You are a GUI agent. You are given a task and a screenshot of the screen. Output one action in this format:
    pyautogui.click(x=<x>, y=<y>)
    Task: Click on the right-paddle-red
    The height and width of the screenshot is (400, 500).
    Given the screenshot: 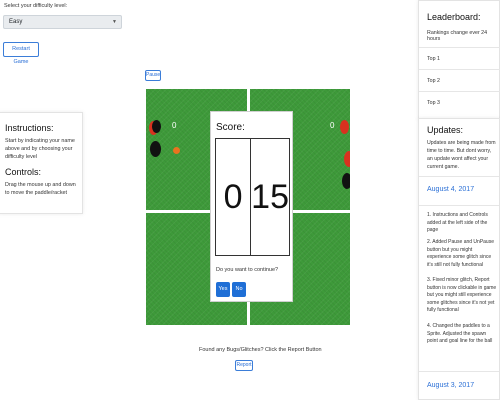 What is the action you would take?
    pyautogui.click(x=347, y=159)
    